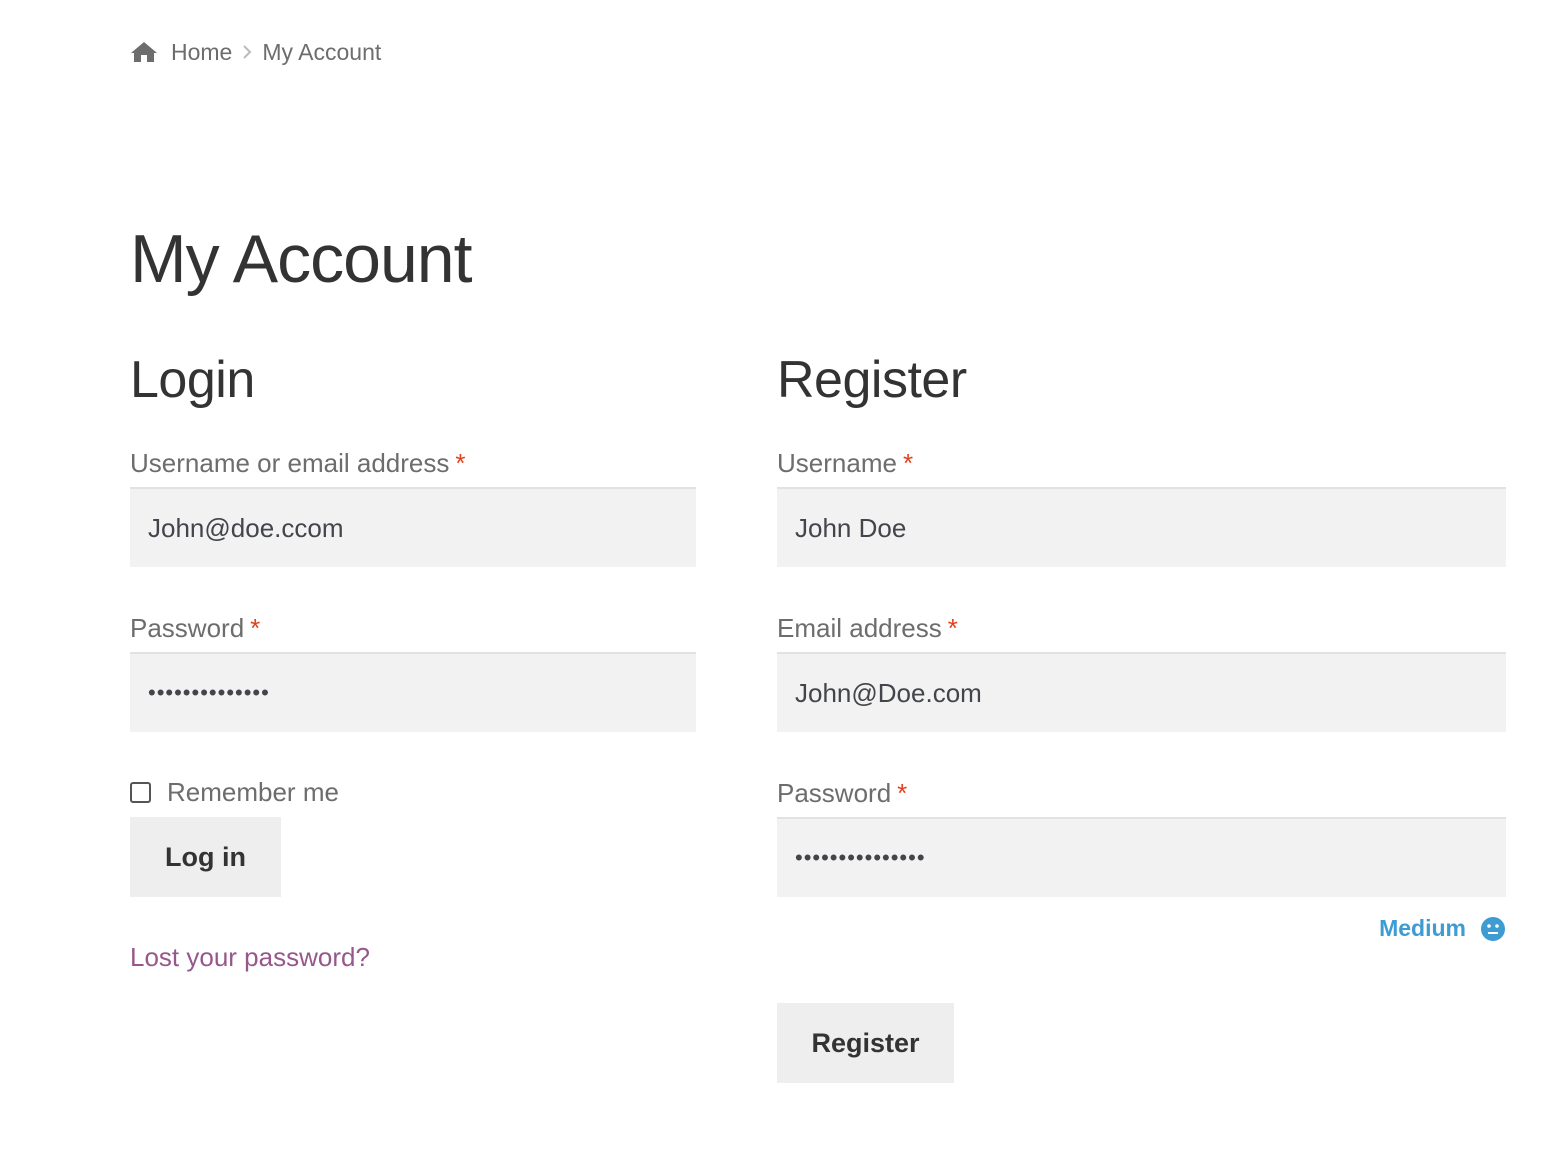  Describe the element at coordinates (1422, 928) in the screenshot. I see `password-strength-label: Medium` at that location.